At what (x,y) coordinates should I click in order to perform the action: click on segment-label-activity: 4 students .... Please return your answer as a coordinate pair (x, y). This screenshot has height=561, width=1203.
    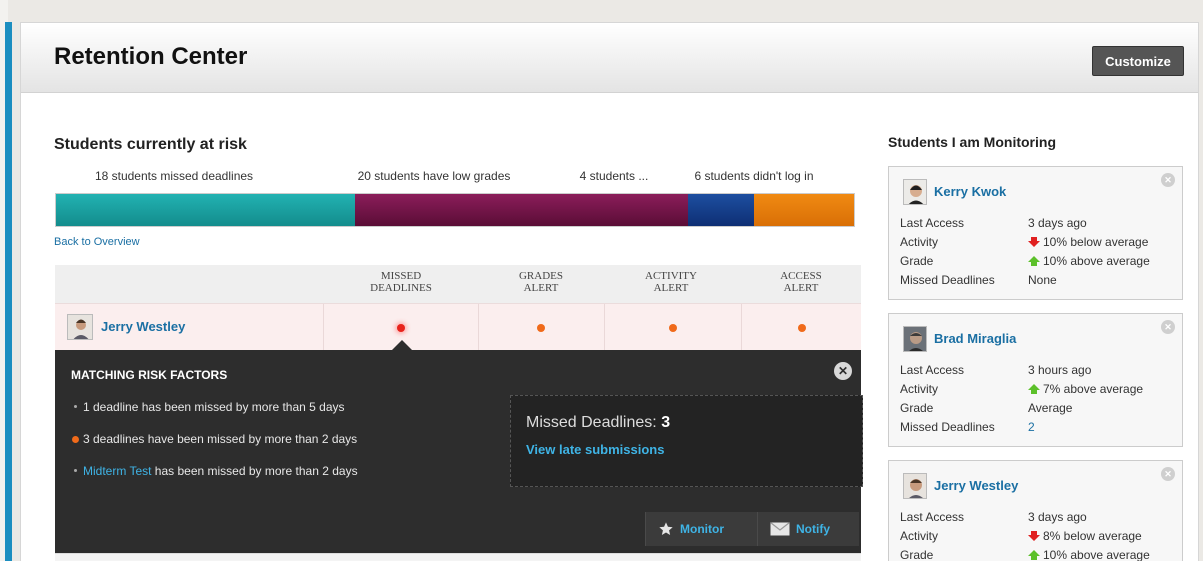
    Looking at the image, I should click on (614, 176).